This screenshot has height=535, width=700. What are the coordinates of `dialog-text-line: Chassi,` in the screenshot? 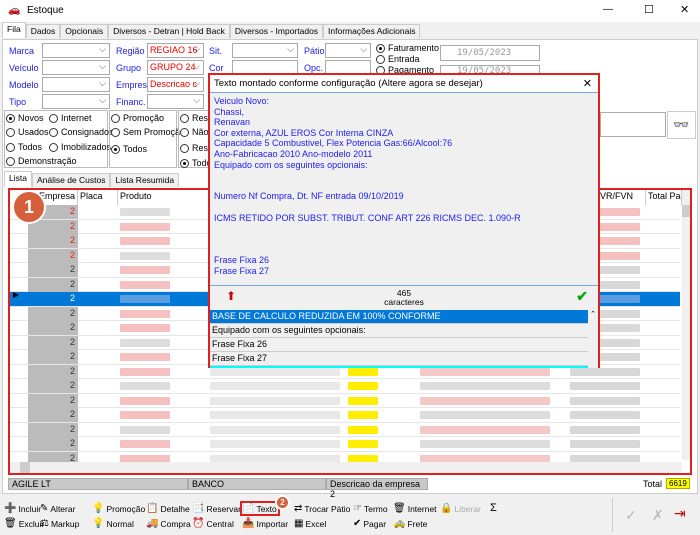 It's located at (229, 111).